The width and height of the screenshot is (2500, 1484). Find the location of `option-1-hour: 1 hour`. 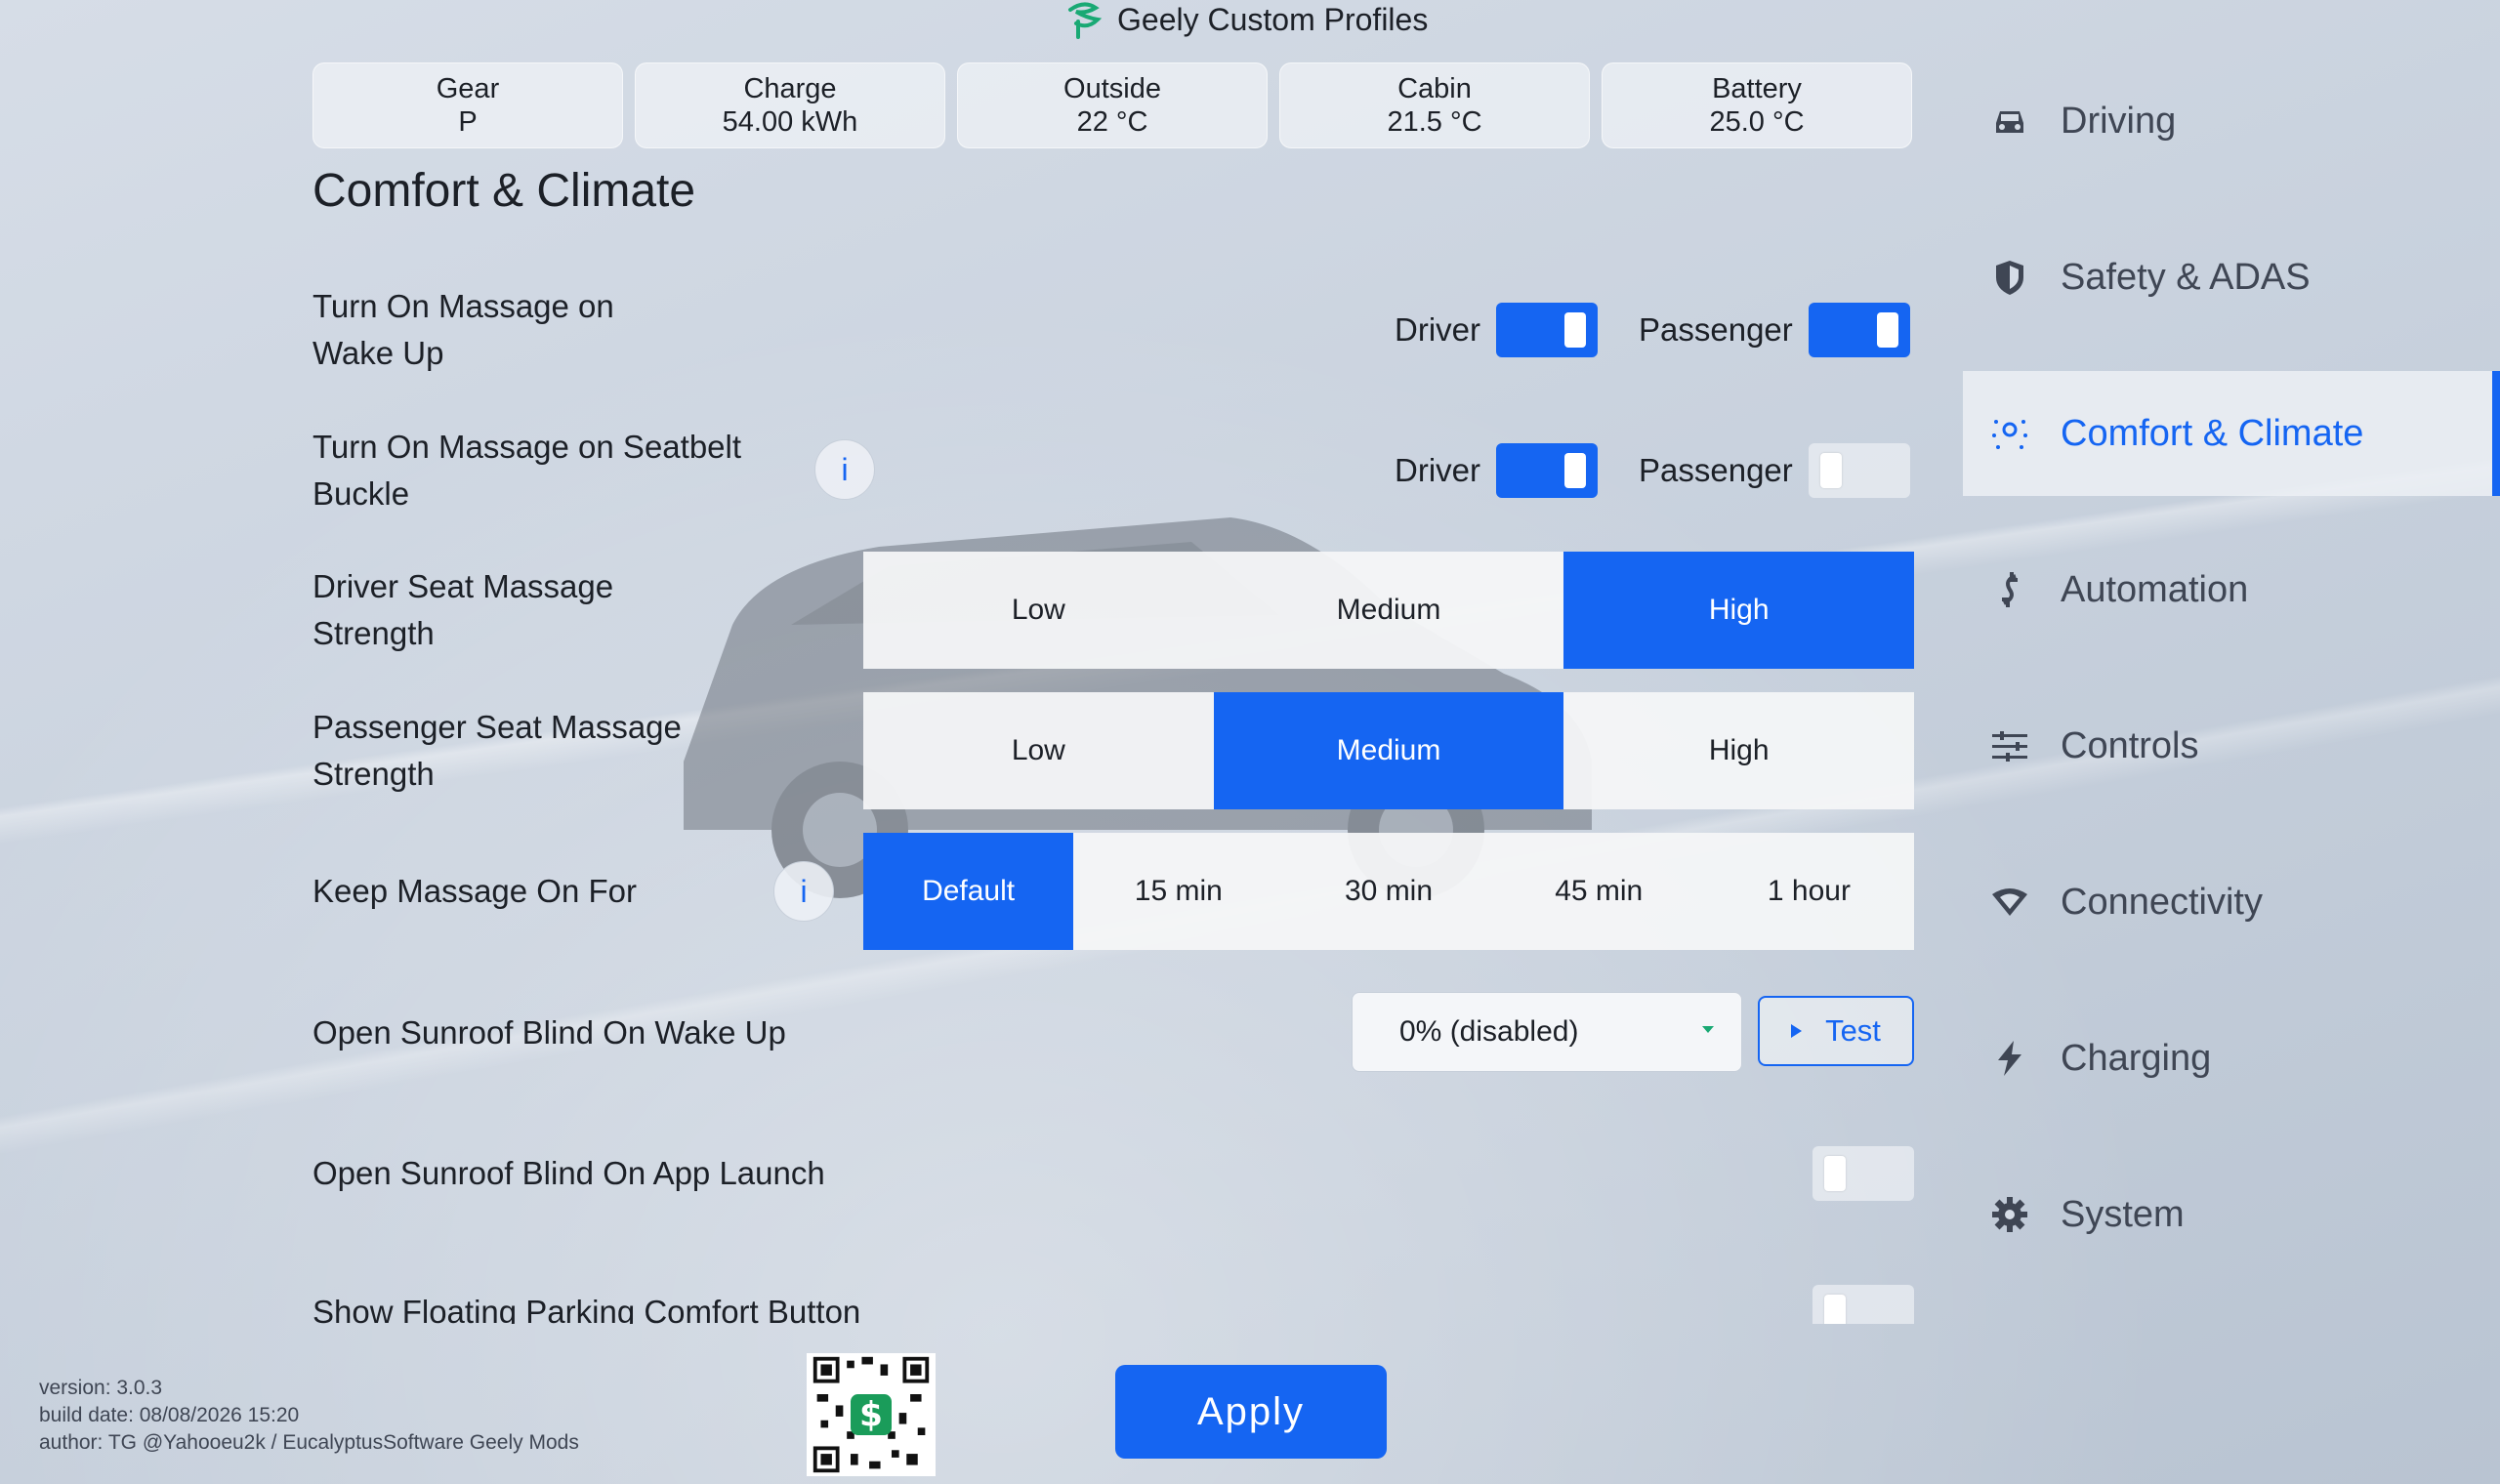

option-1-hour: 1 hour is located at coordinates (1809, 892).